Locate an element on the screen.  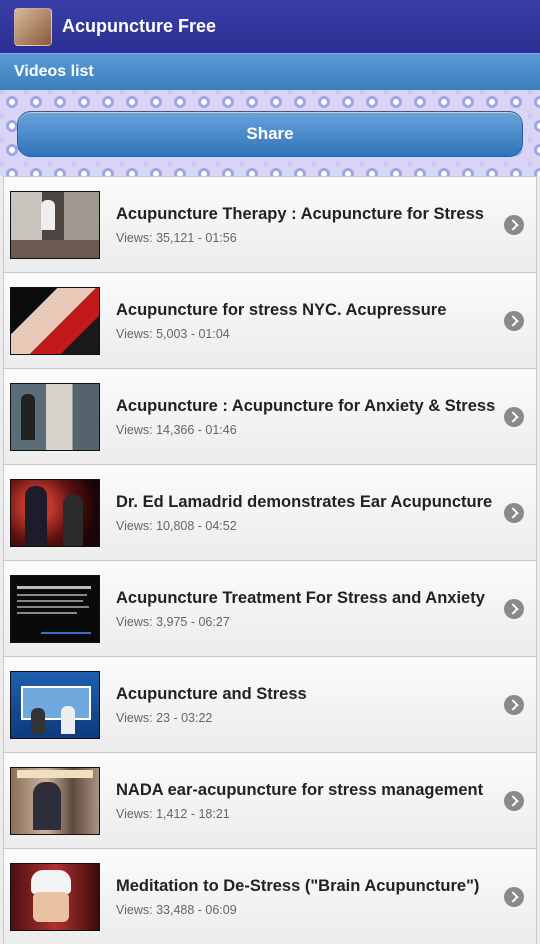
video-meta: Views: 5,003 - 01:04 is located at coordinates (173, 333).